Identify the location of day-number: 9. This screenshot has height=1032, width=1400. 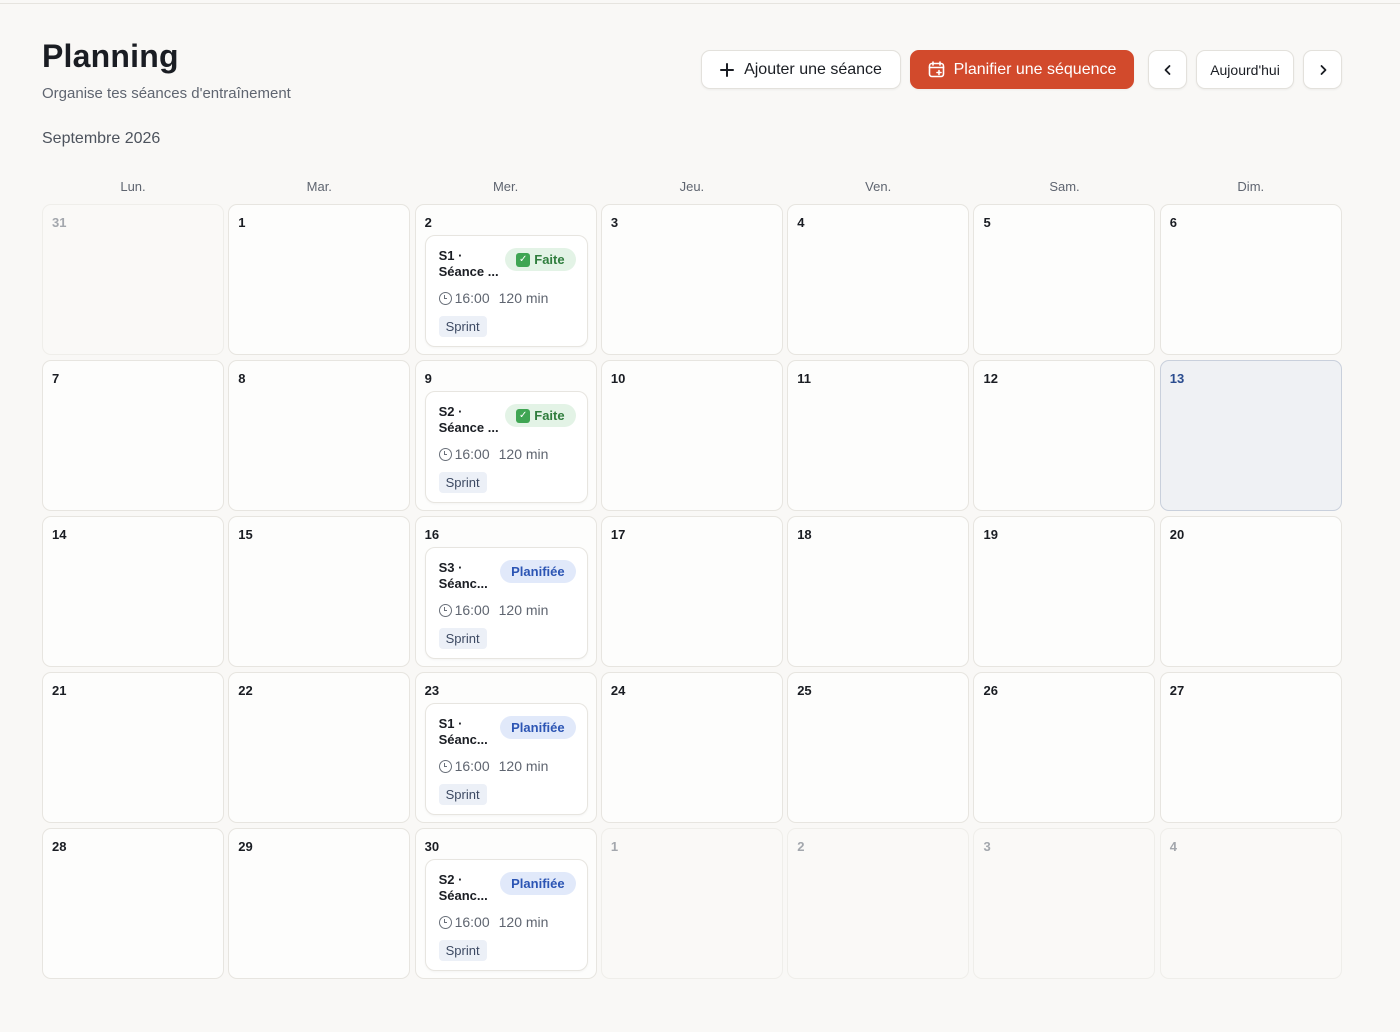
(428, 378).